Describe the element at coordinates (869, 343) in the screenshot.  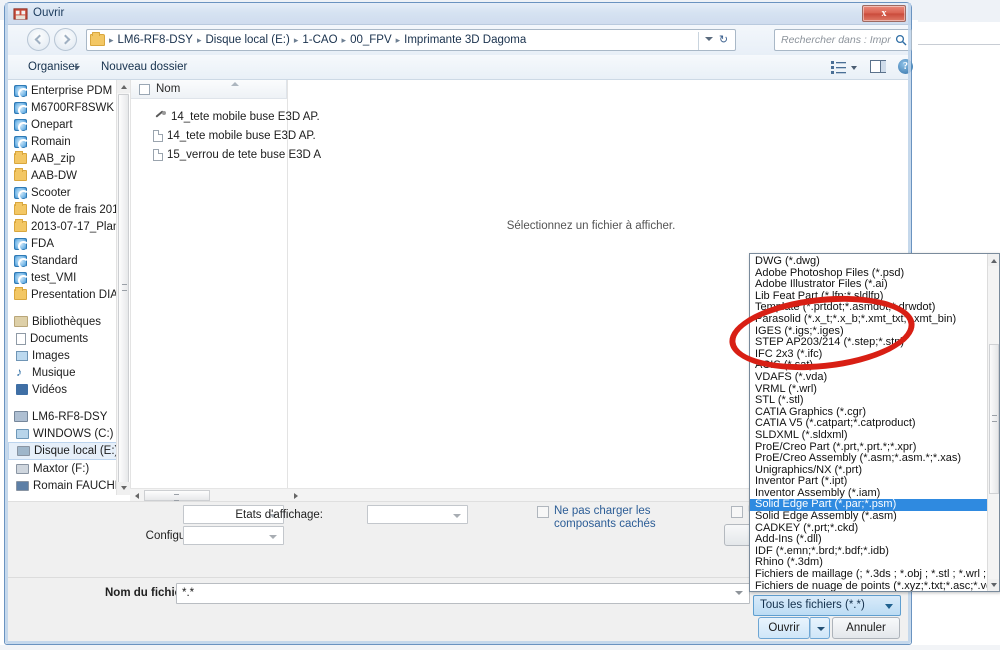
I see `filetype-option: STEP AP203/214 (*.step;*.stp)` at that location.